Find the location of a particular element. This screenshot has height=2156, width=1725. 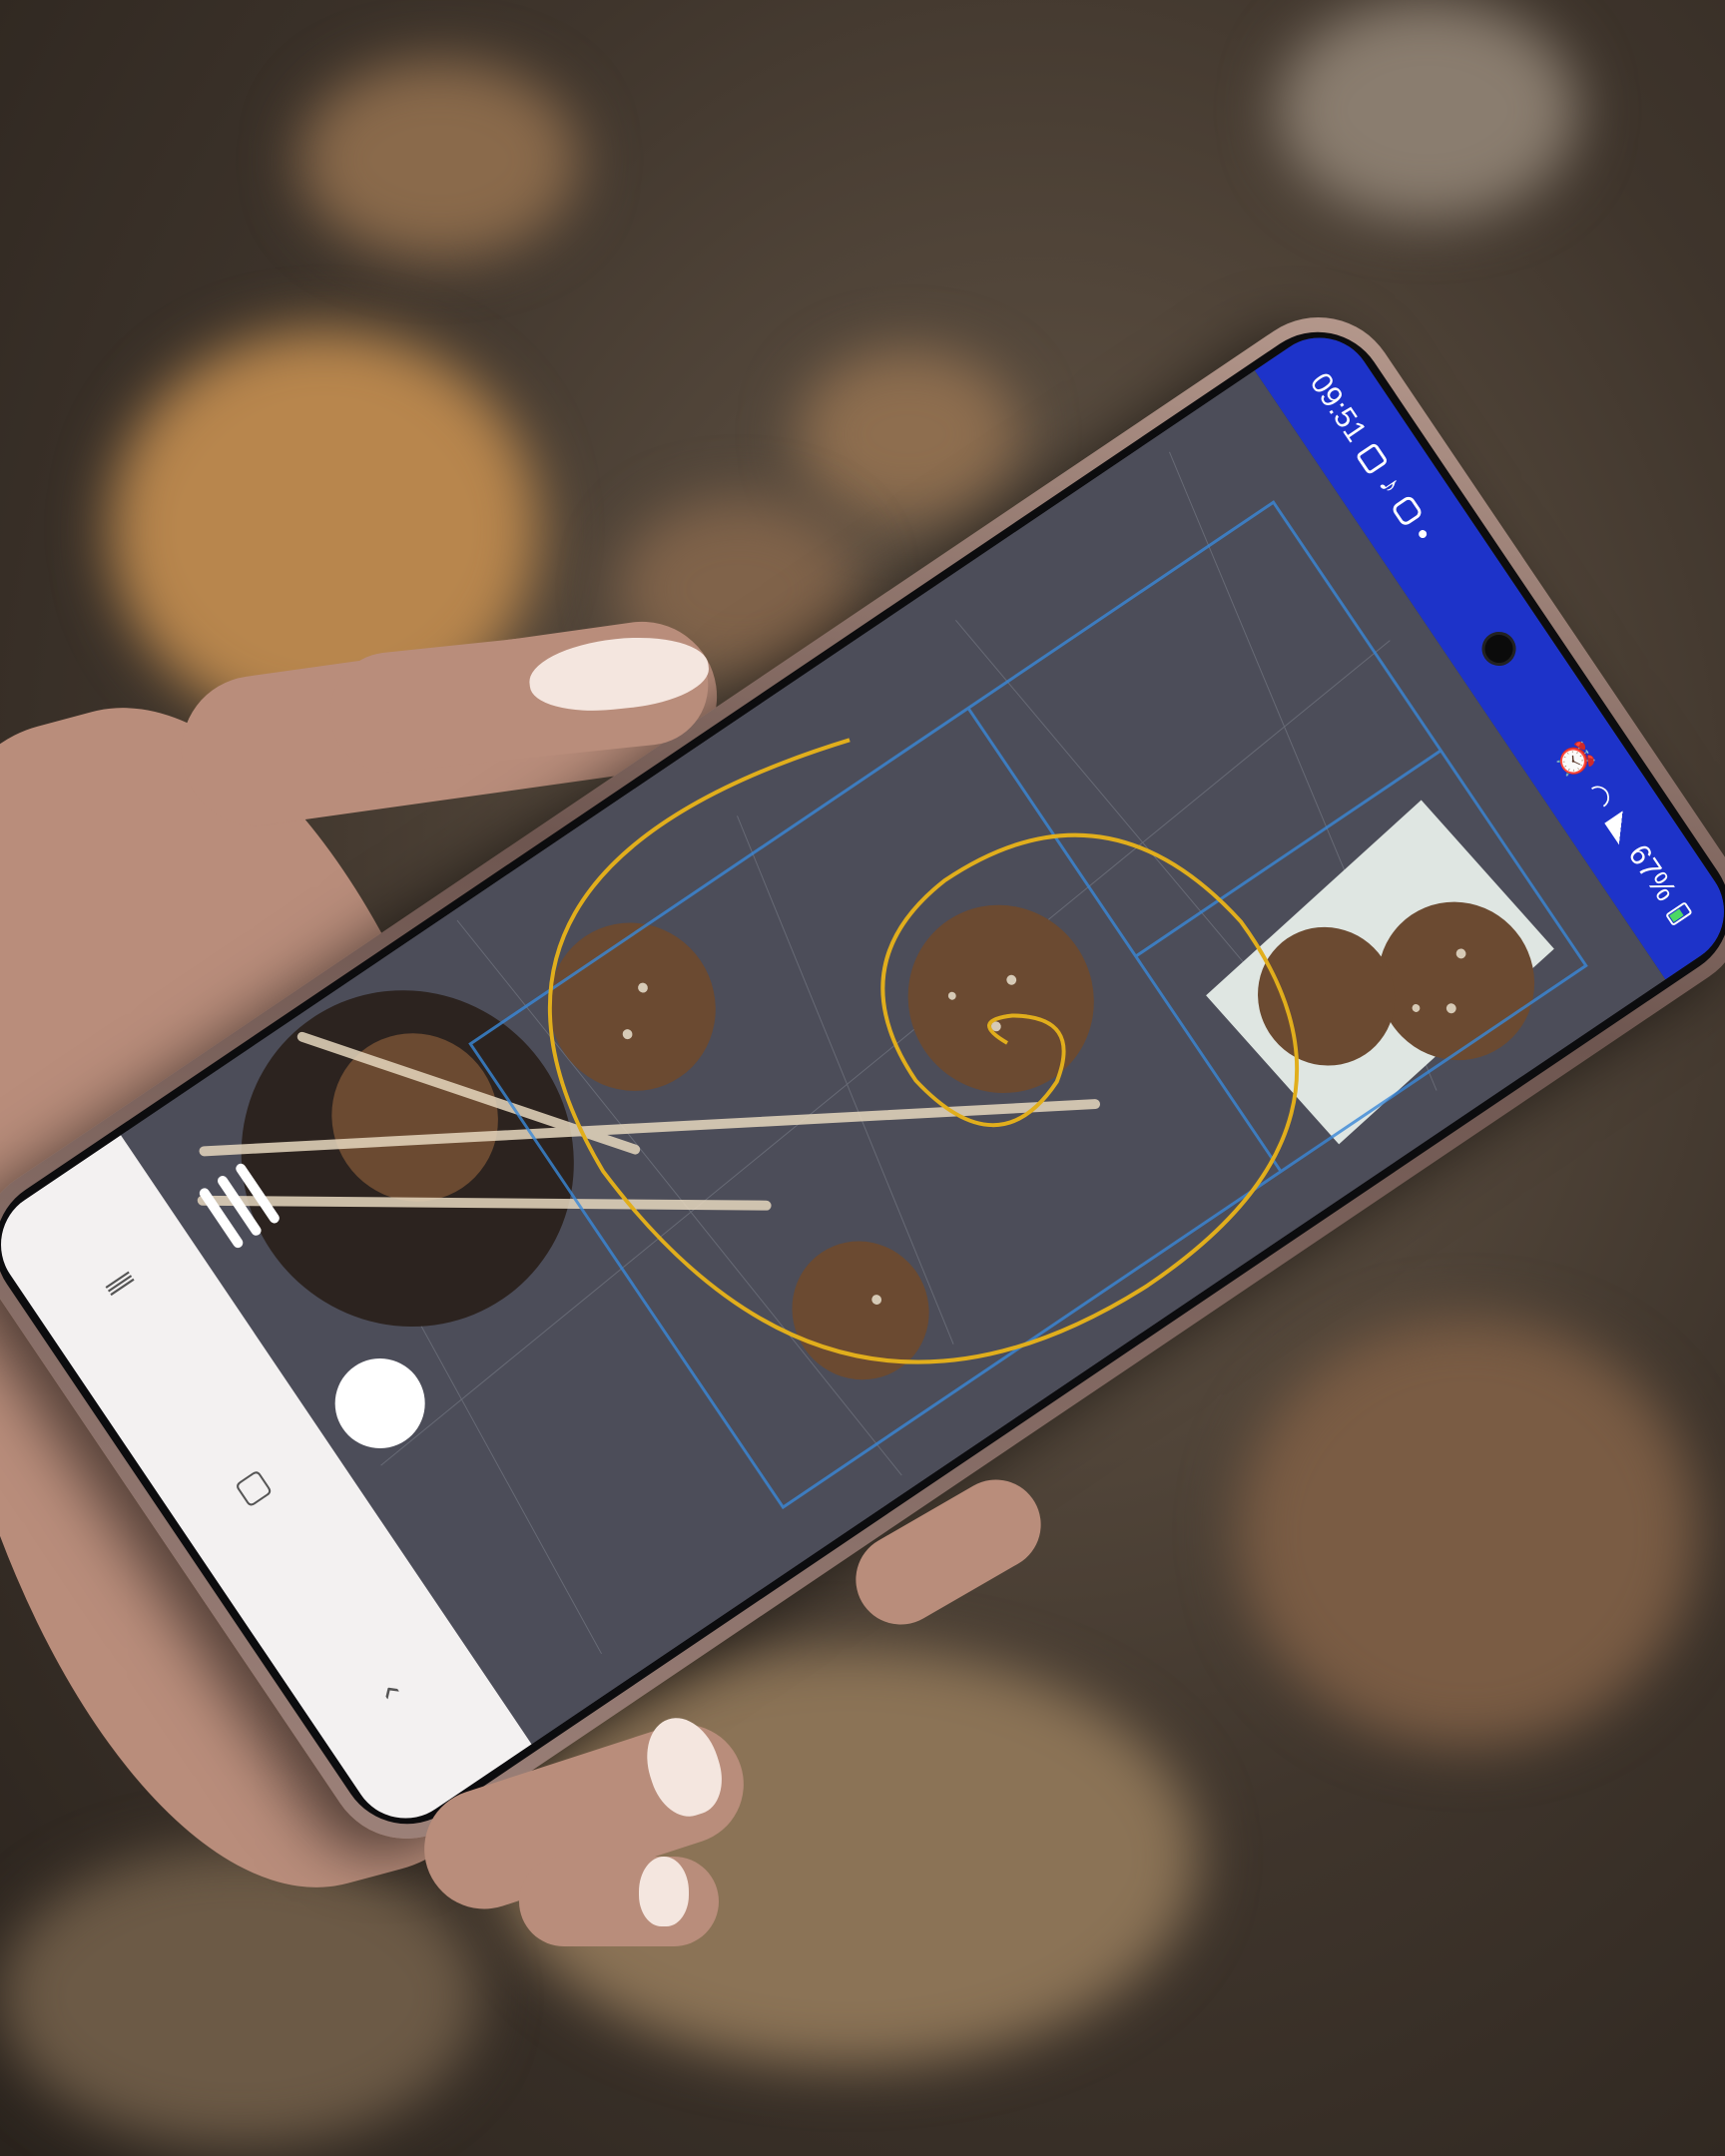

notification-square-icon is located at coordinates (1372, 458).